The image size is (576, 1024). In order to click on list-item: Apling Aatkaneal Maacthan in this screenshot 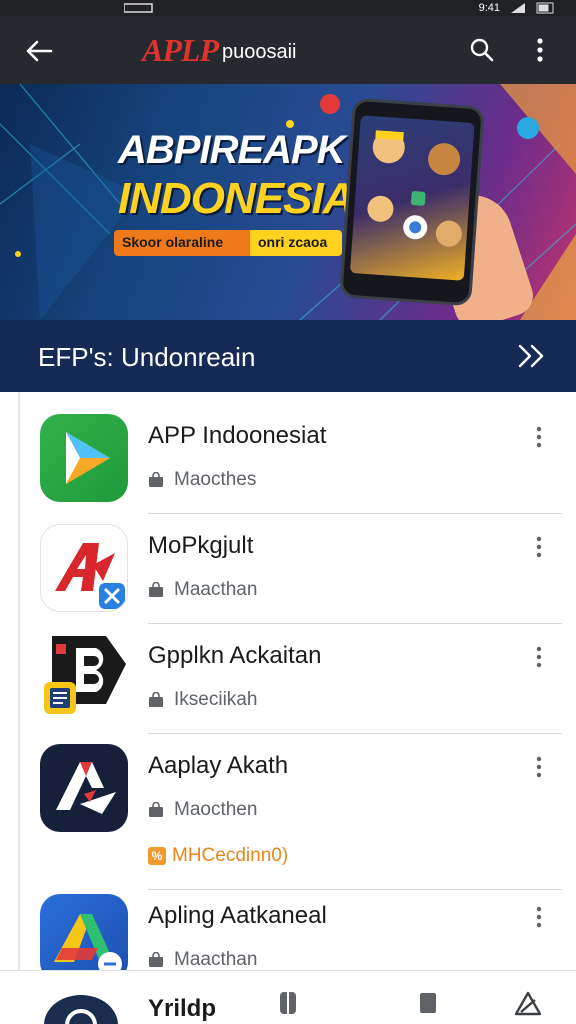, I will do `click(288, 927)`.